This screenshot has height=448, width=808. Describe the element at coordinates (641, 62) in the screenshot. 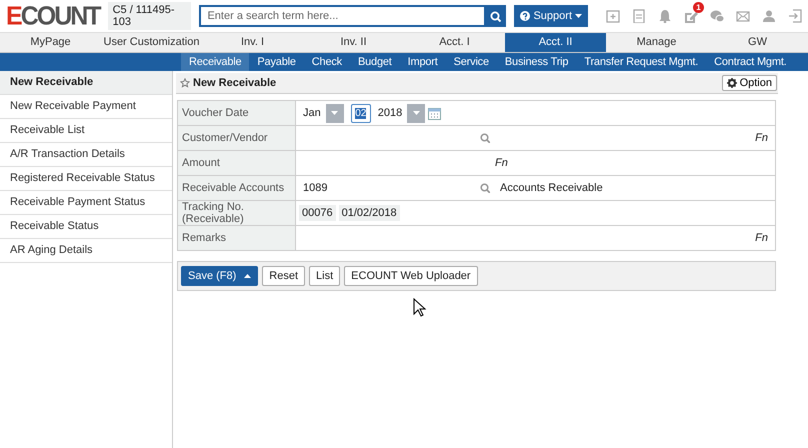

I see `submenu-tab: Transfer Request Mgmt.` at that location.